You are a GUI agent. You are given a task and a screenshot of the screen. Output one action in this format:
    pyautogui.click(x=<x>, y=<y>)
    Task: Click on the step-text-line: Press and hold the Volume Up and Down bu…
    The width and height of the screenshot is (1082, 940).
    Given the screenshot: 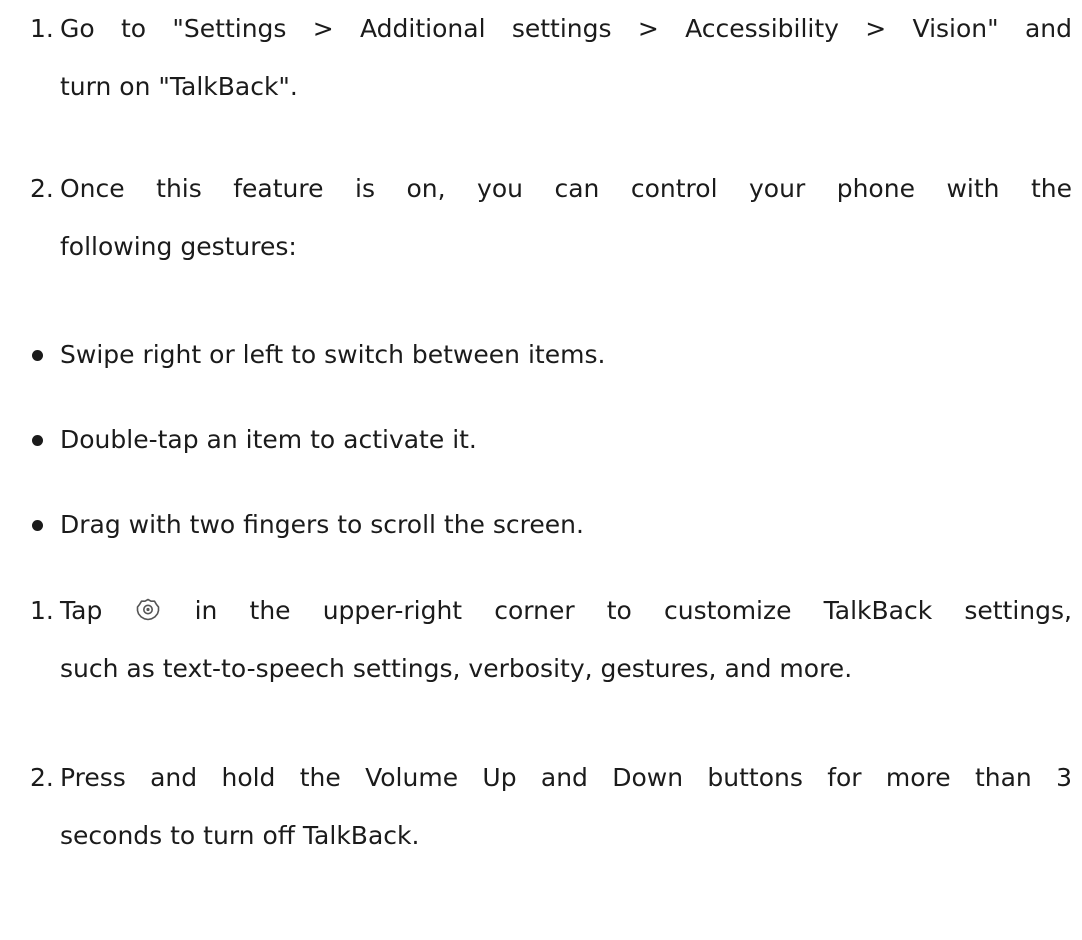 What is the action you would take?
    pyautogui.click(x=566, y=777)
    